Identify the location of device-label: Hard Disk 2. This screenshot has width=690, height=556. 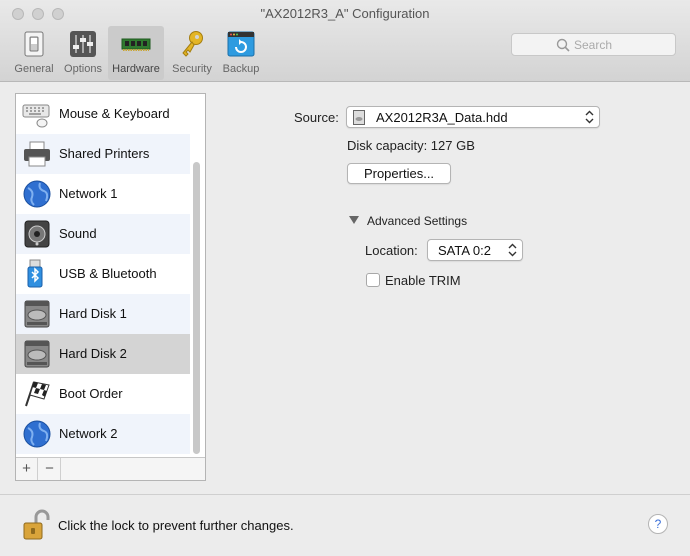
(93, 353).